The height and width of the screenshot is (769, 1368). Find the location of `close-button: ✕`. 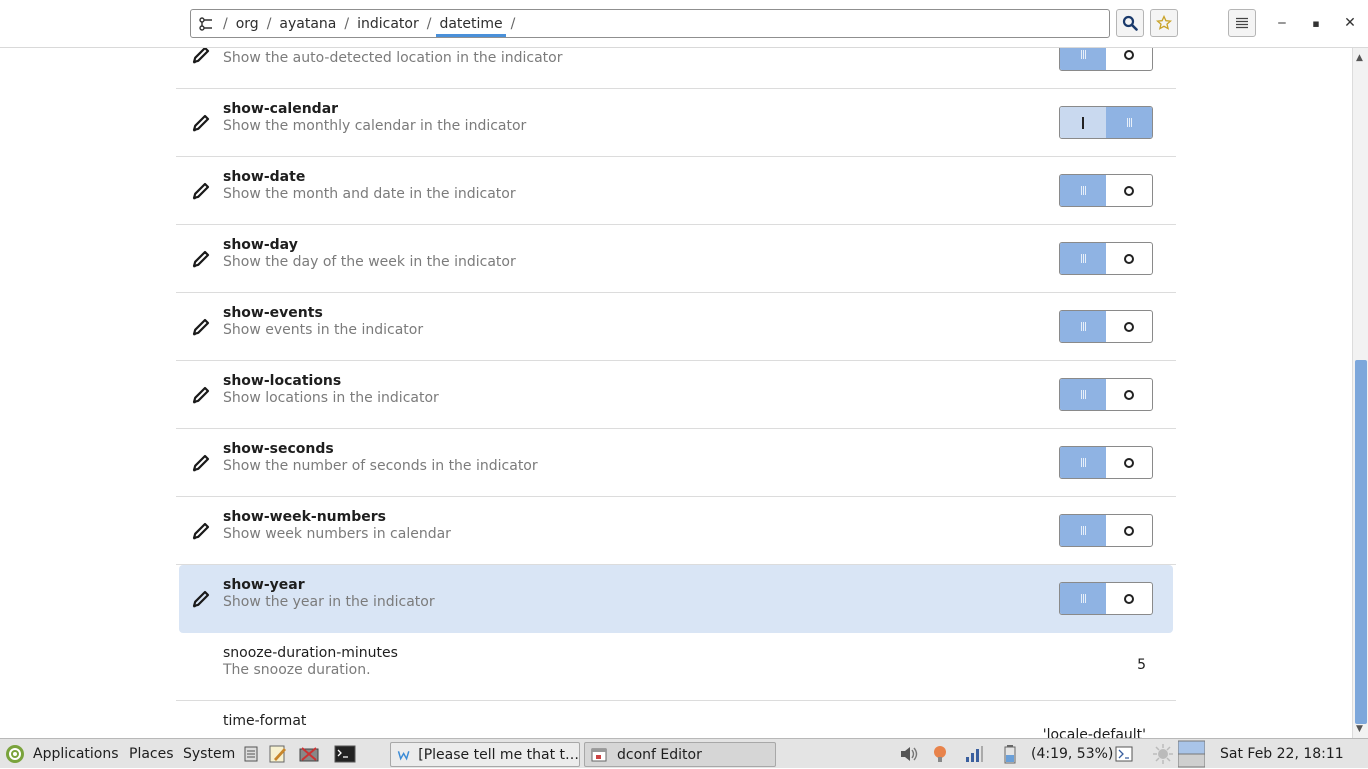

close-button: ✕ is located at coordinates (1350, 23).